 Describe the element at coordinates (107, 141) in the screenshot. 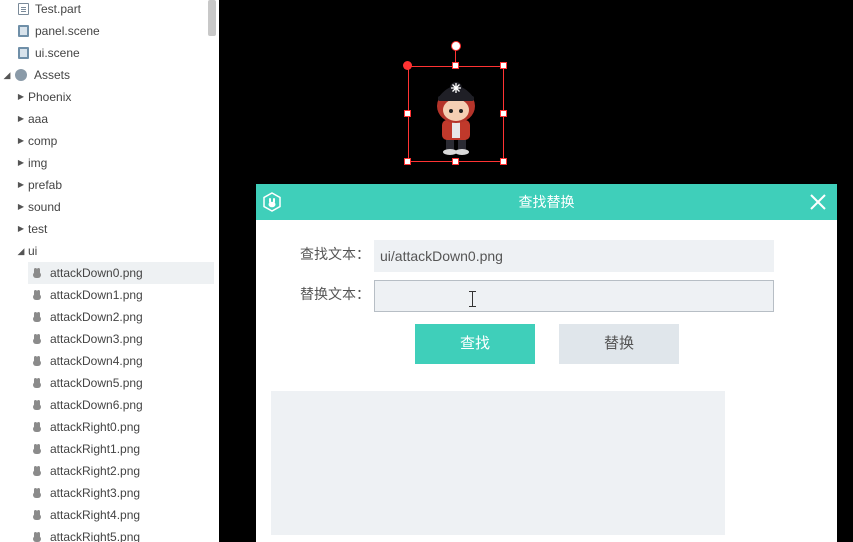

I see `tree-folder-item: ▶ comp` at that location.